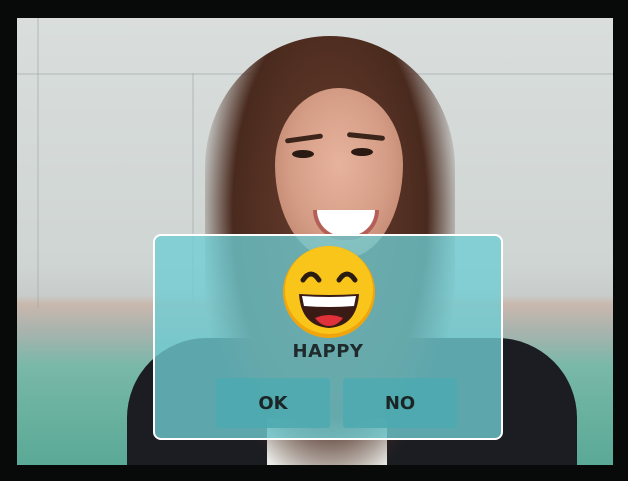 The image size is (628, 481). What do you see at coordinates (328, 351) in the screenshot?
I see `mood-label: HAPPY` at bounding box center [328, 351].